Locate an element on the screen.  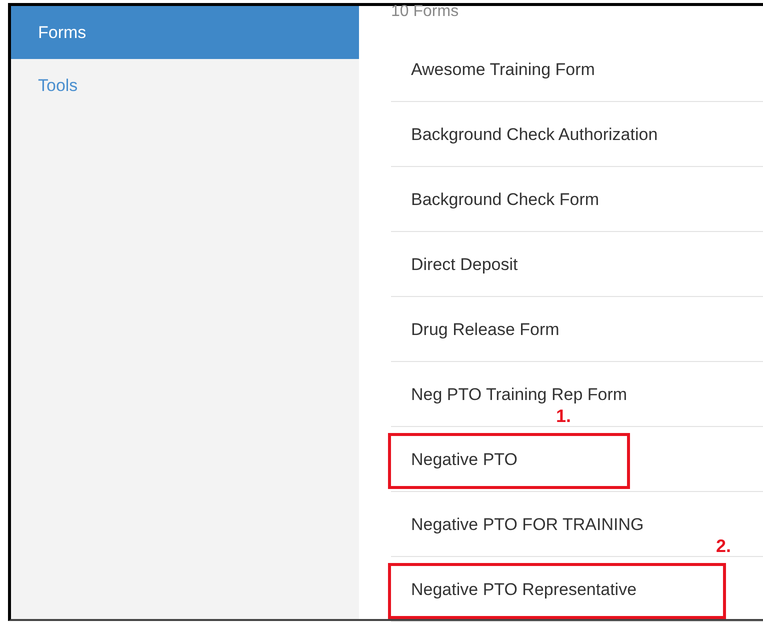
form-link: Direct Deposit is located at coordinates (464, 265).